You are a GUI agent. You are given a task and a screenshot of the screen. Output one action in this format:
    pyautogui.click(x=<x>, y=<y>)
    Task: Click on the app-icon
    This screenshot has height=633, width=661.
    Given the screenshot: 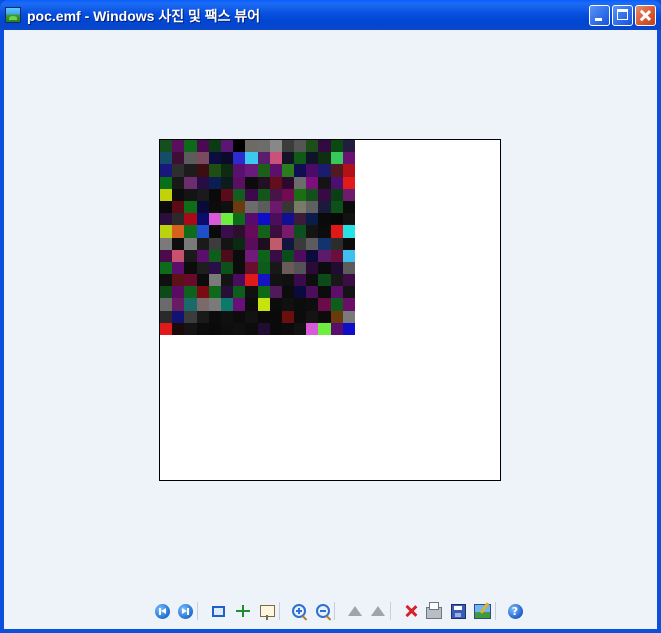 What is the action you would take?
    pyautogui.click(x=13, y=15)
    